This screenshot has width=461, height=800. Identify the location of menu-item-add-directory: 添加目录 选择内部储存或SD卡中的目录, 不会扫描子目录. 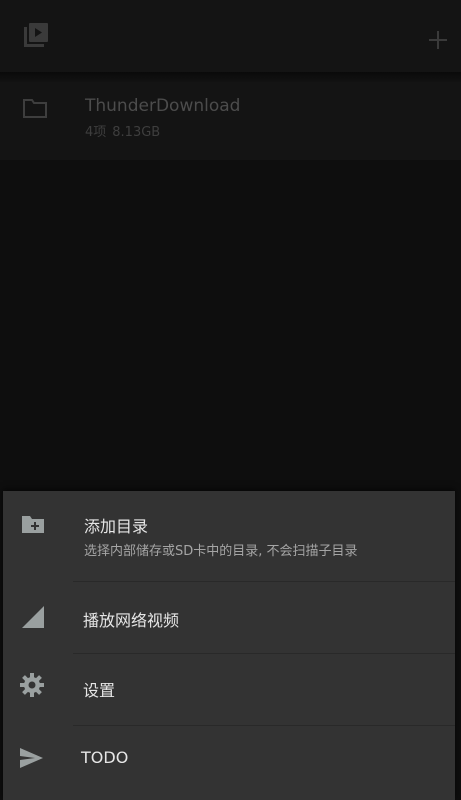
(229, 536).